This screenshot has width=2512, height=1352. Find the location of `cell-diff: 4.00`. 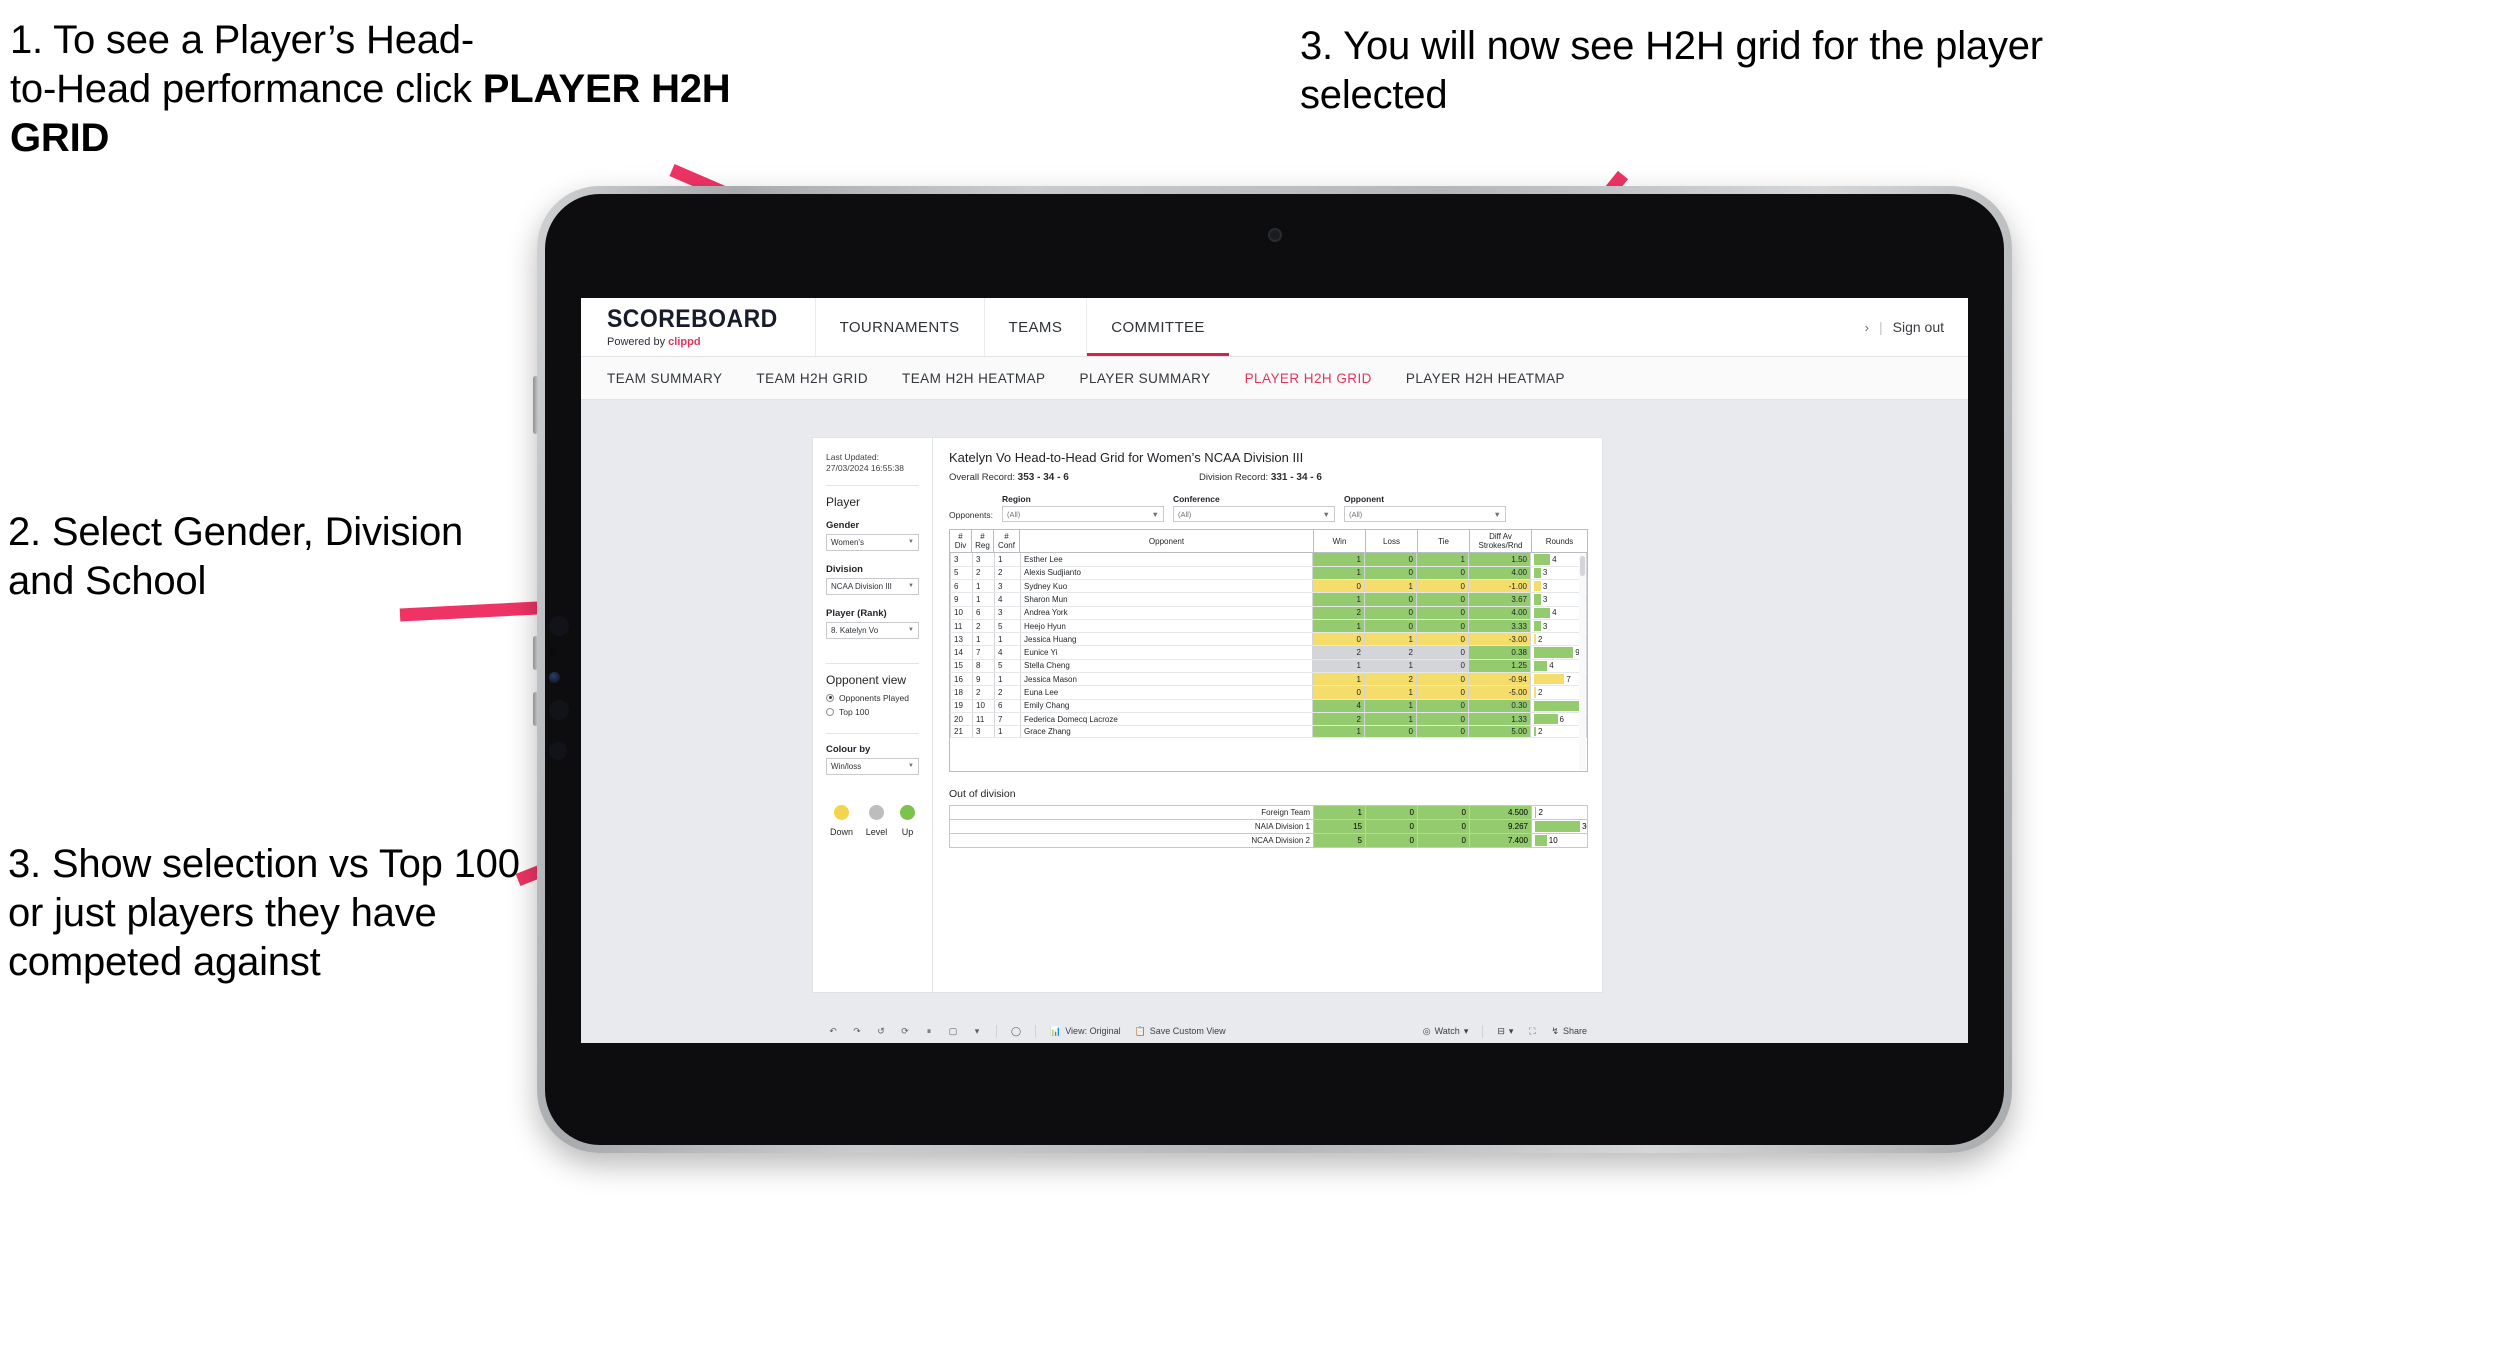

cell-diff: 4.00 is located at coordinates (1499, 573).